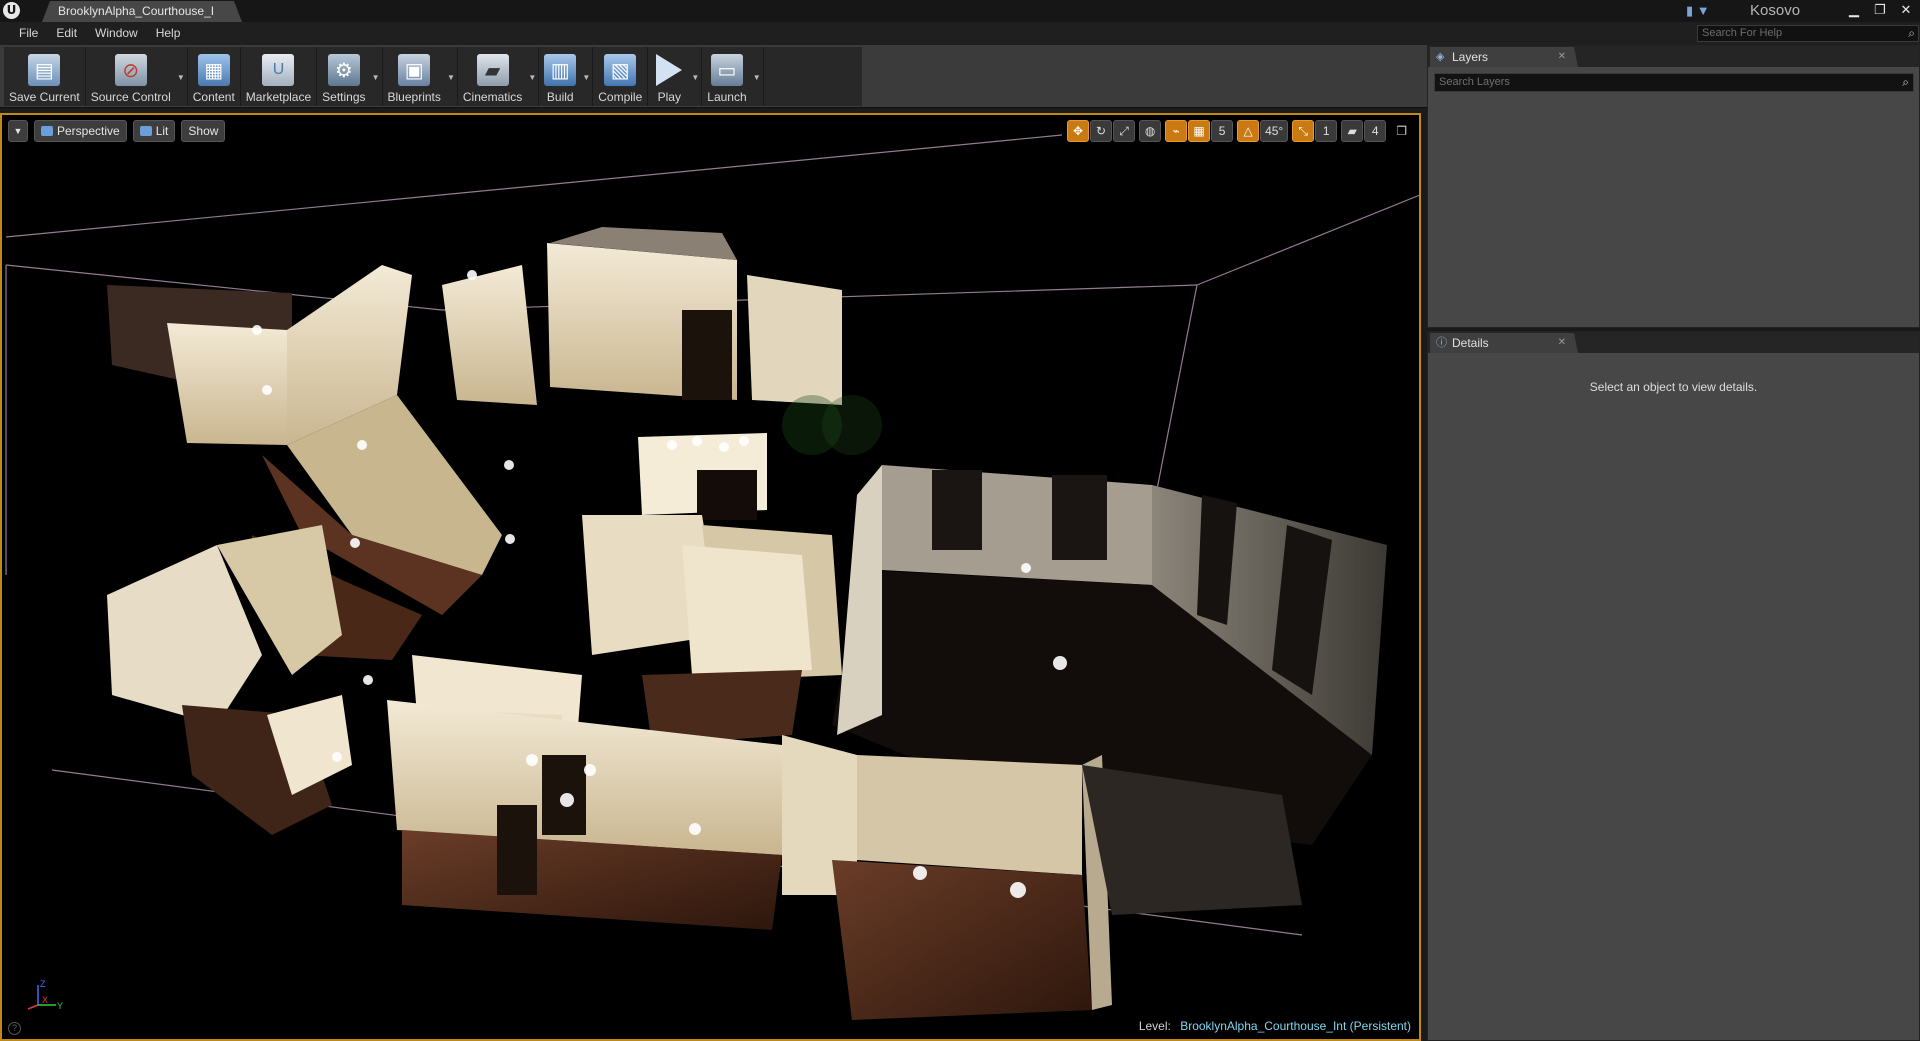  I want to click on rotate-tool-icon: ↻, so click(1101, 131).